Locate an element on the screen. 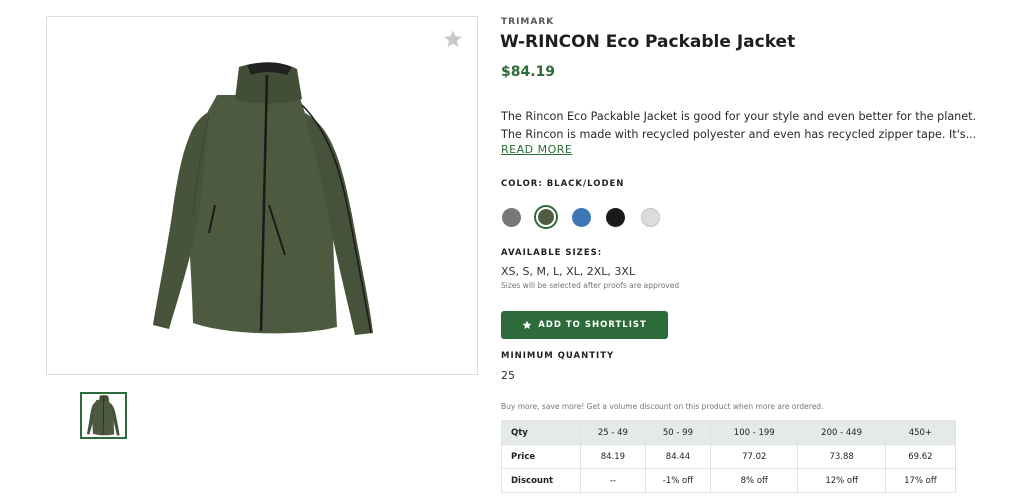  pricing-cell: -1% off is located at coordinates (678, 480).